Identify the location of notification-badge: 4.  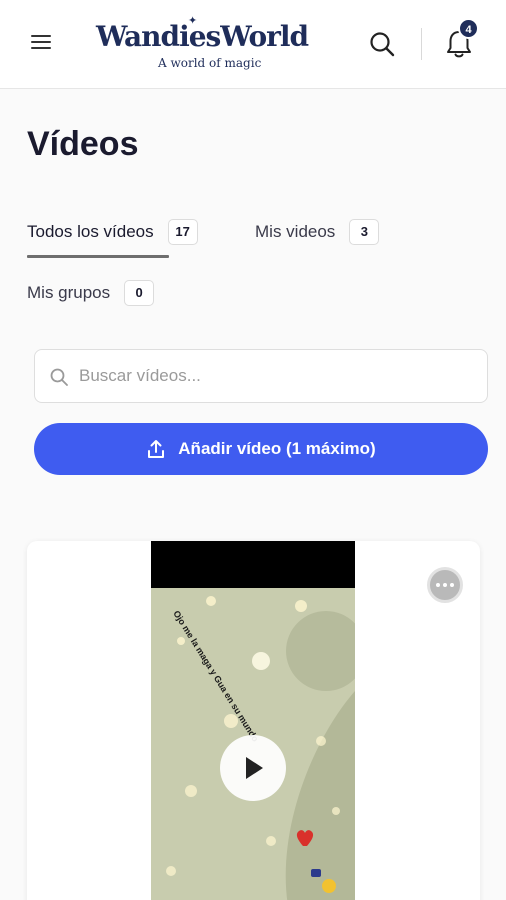
(468, 28).